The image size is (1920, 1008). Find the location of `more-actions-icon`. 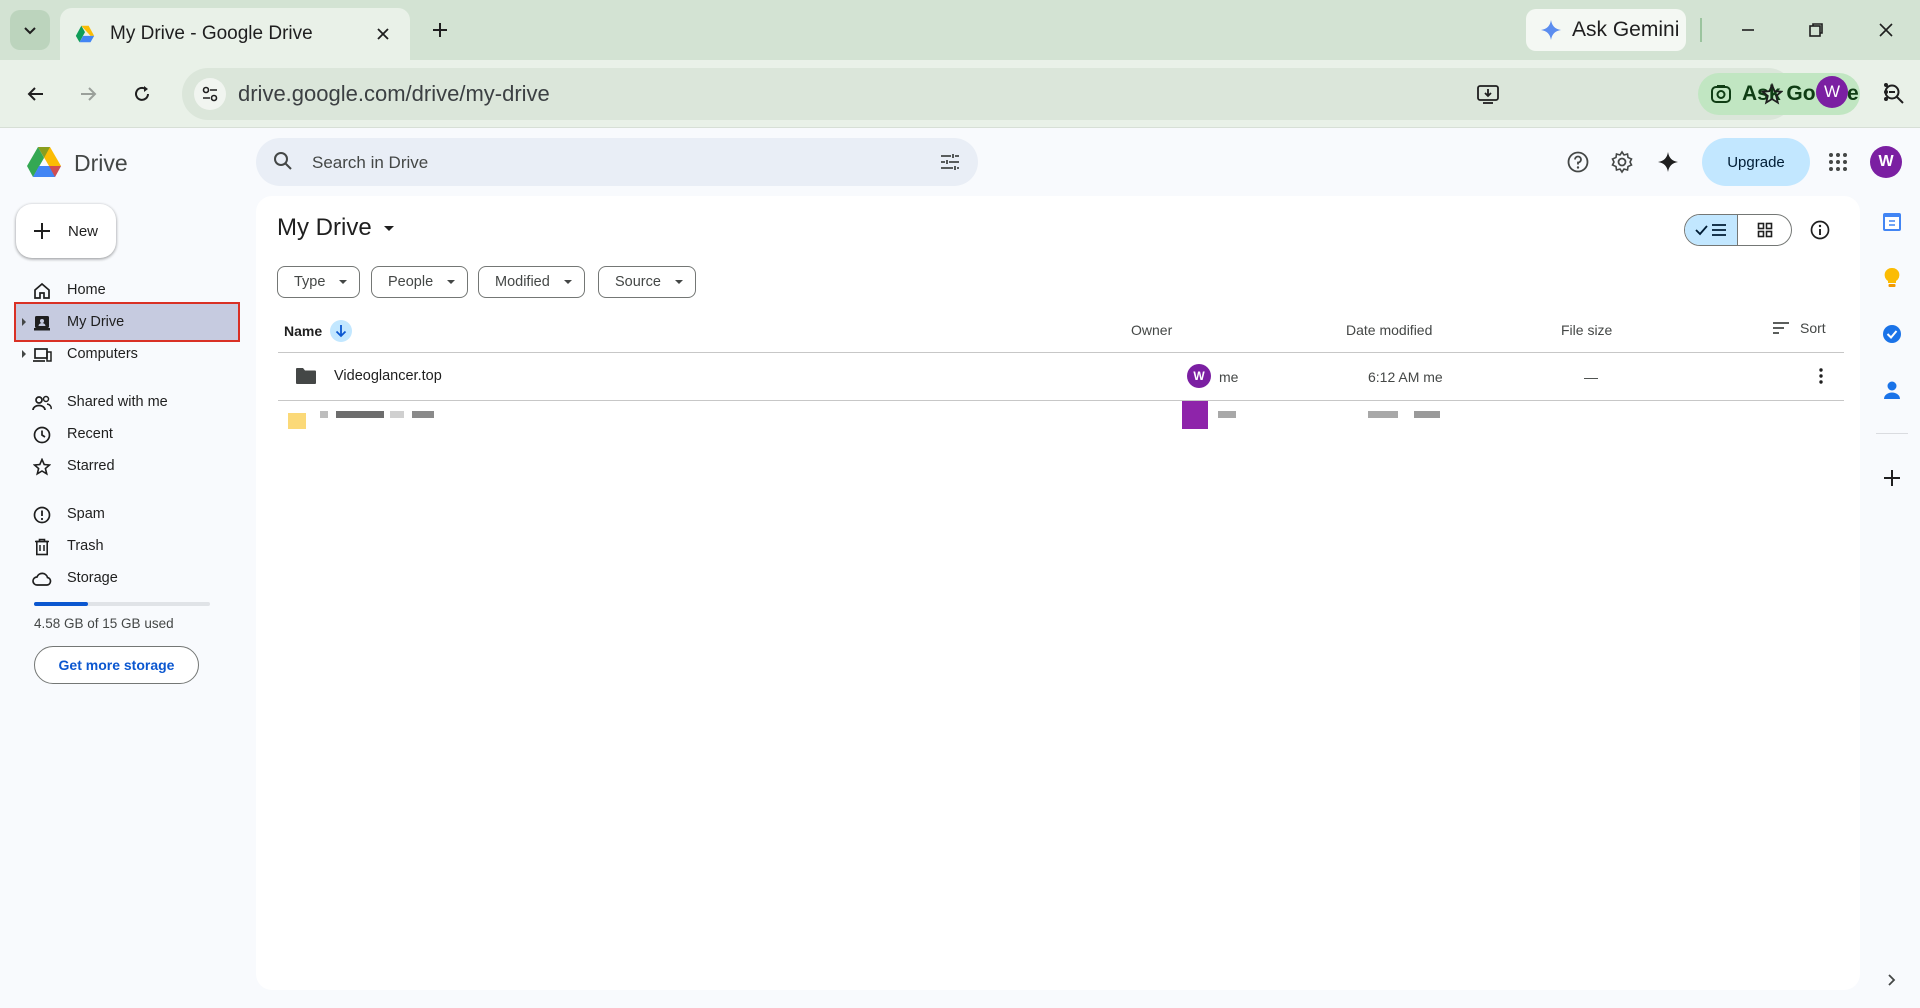

more-actions-icon is located at coordinates (1821, 376).